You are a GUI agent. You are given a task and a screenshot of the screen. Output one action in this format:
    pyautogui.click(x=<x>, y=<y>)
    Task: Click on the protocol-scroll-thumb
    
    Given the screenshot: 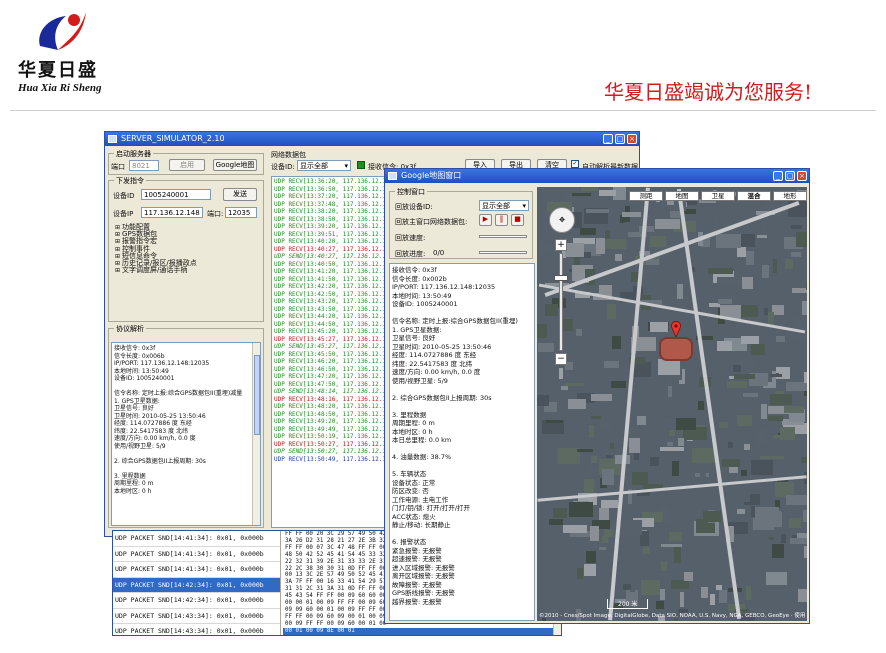 What is the action you would take?
    pyautogui.click(x=257, y=395)
    